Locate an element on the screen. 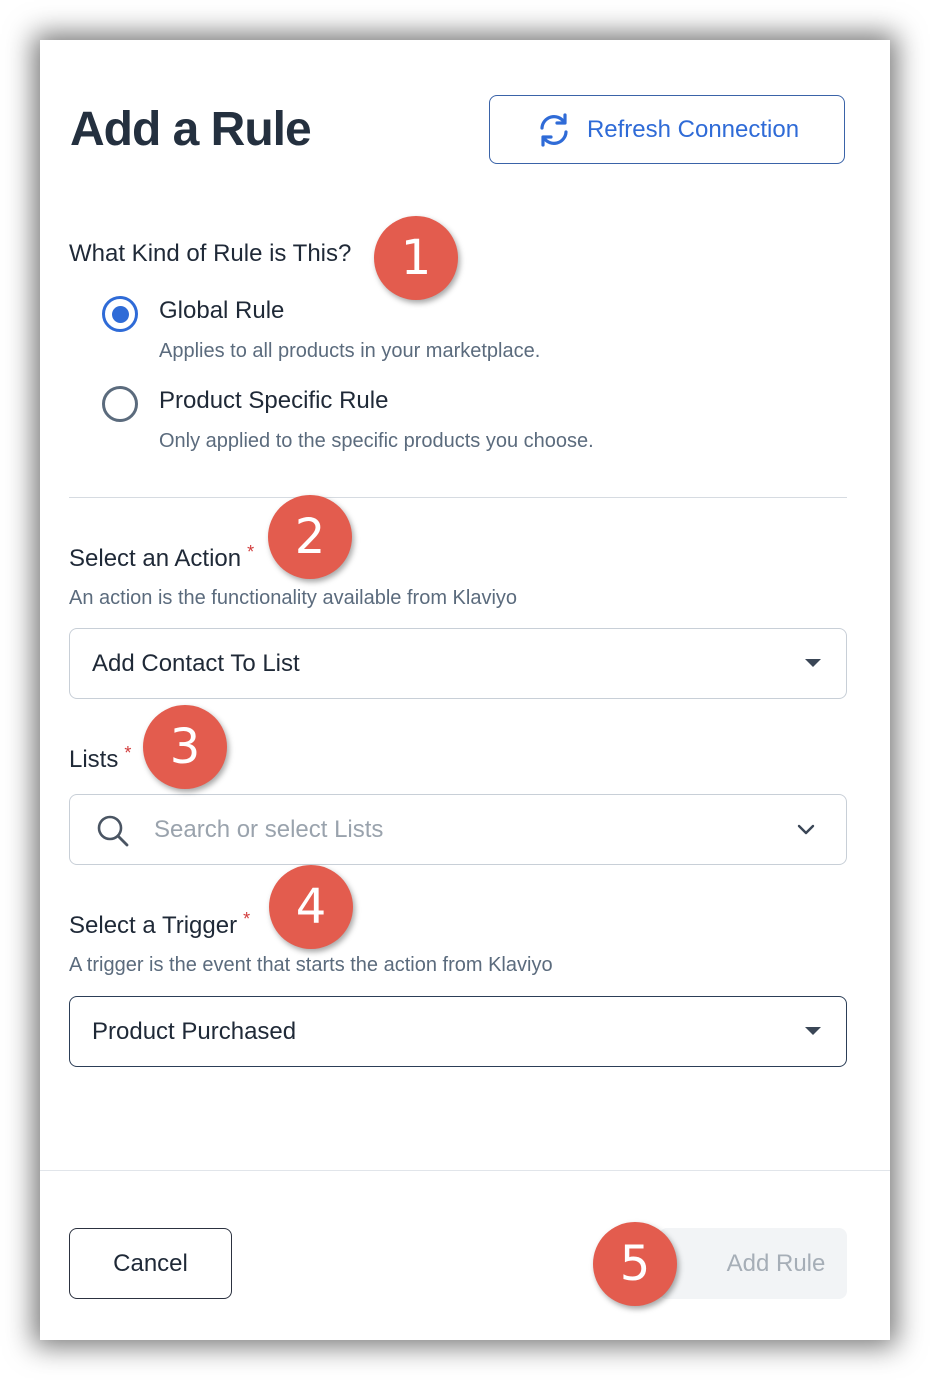  footer-divider is located at coordinates (465, 1170).